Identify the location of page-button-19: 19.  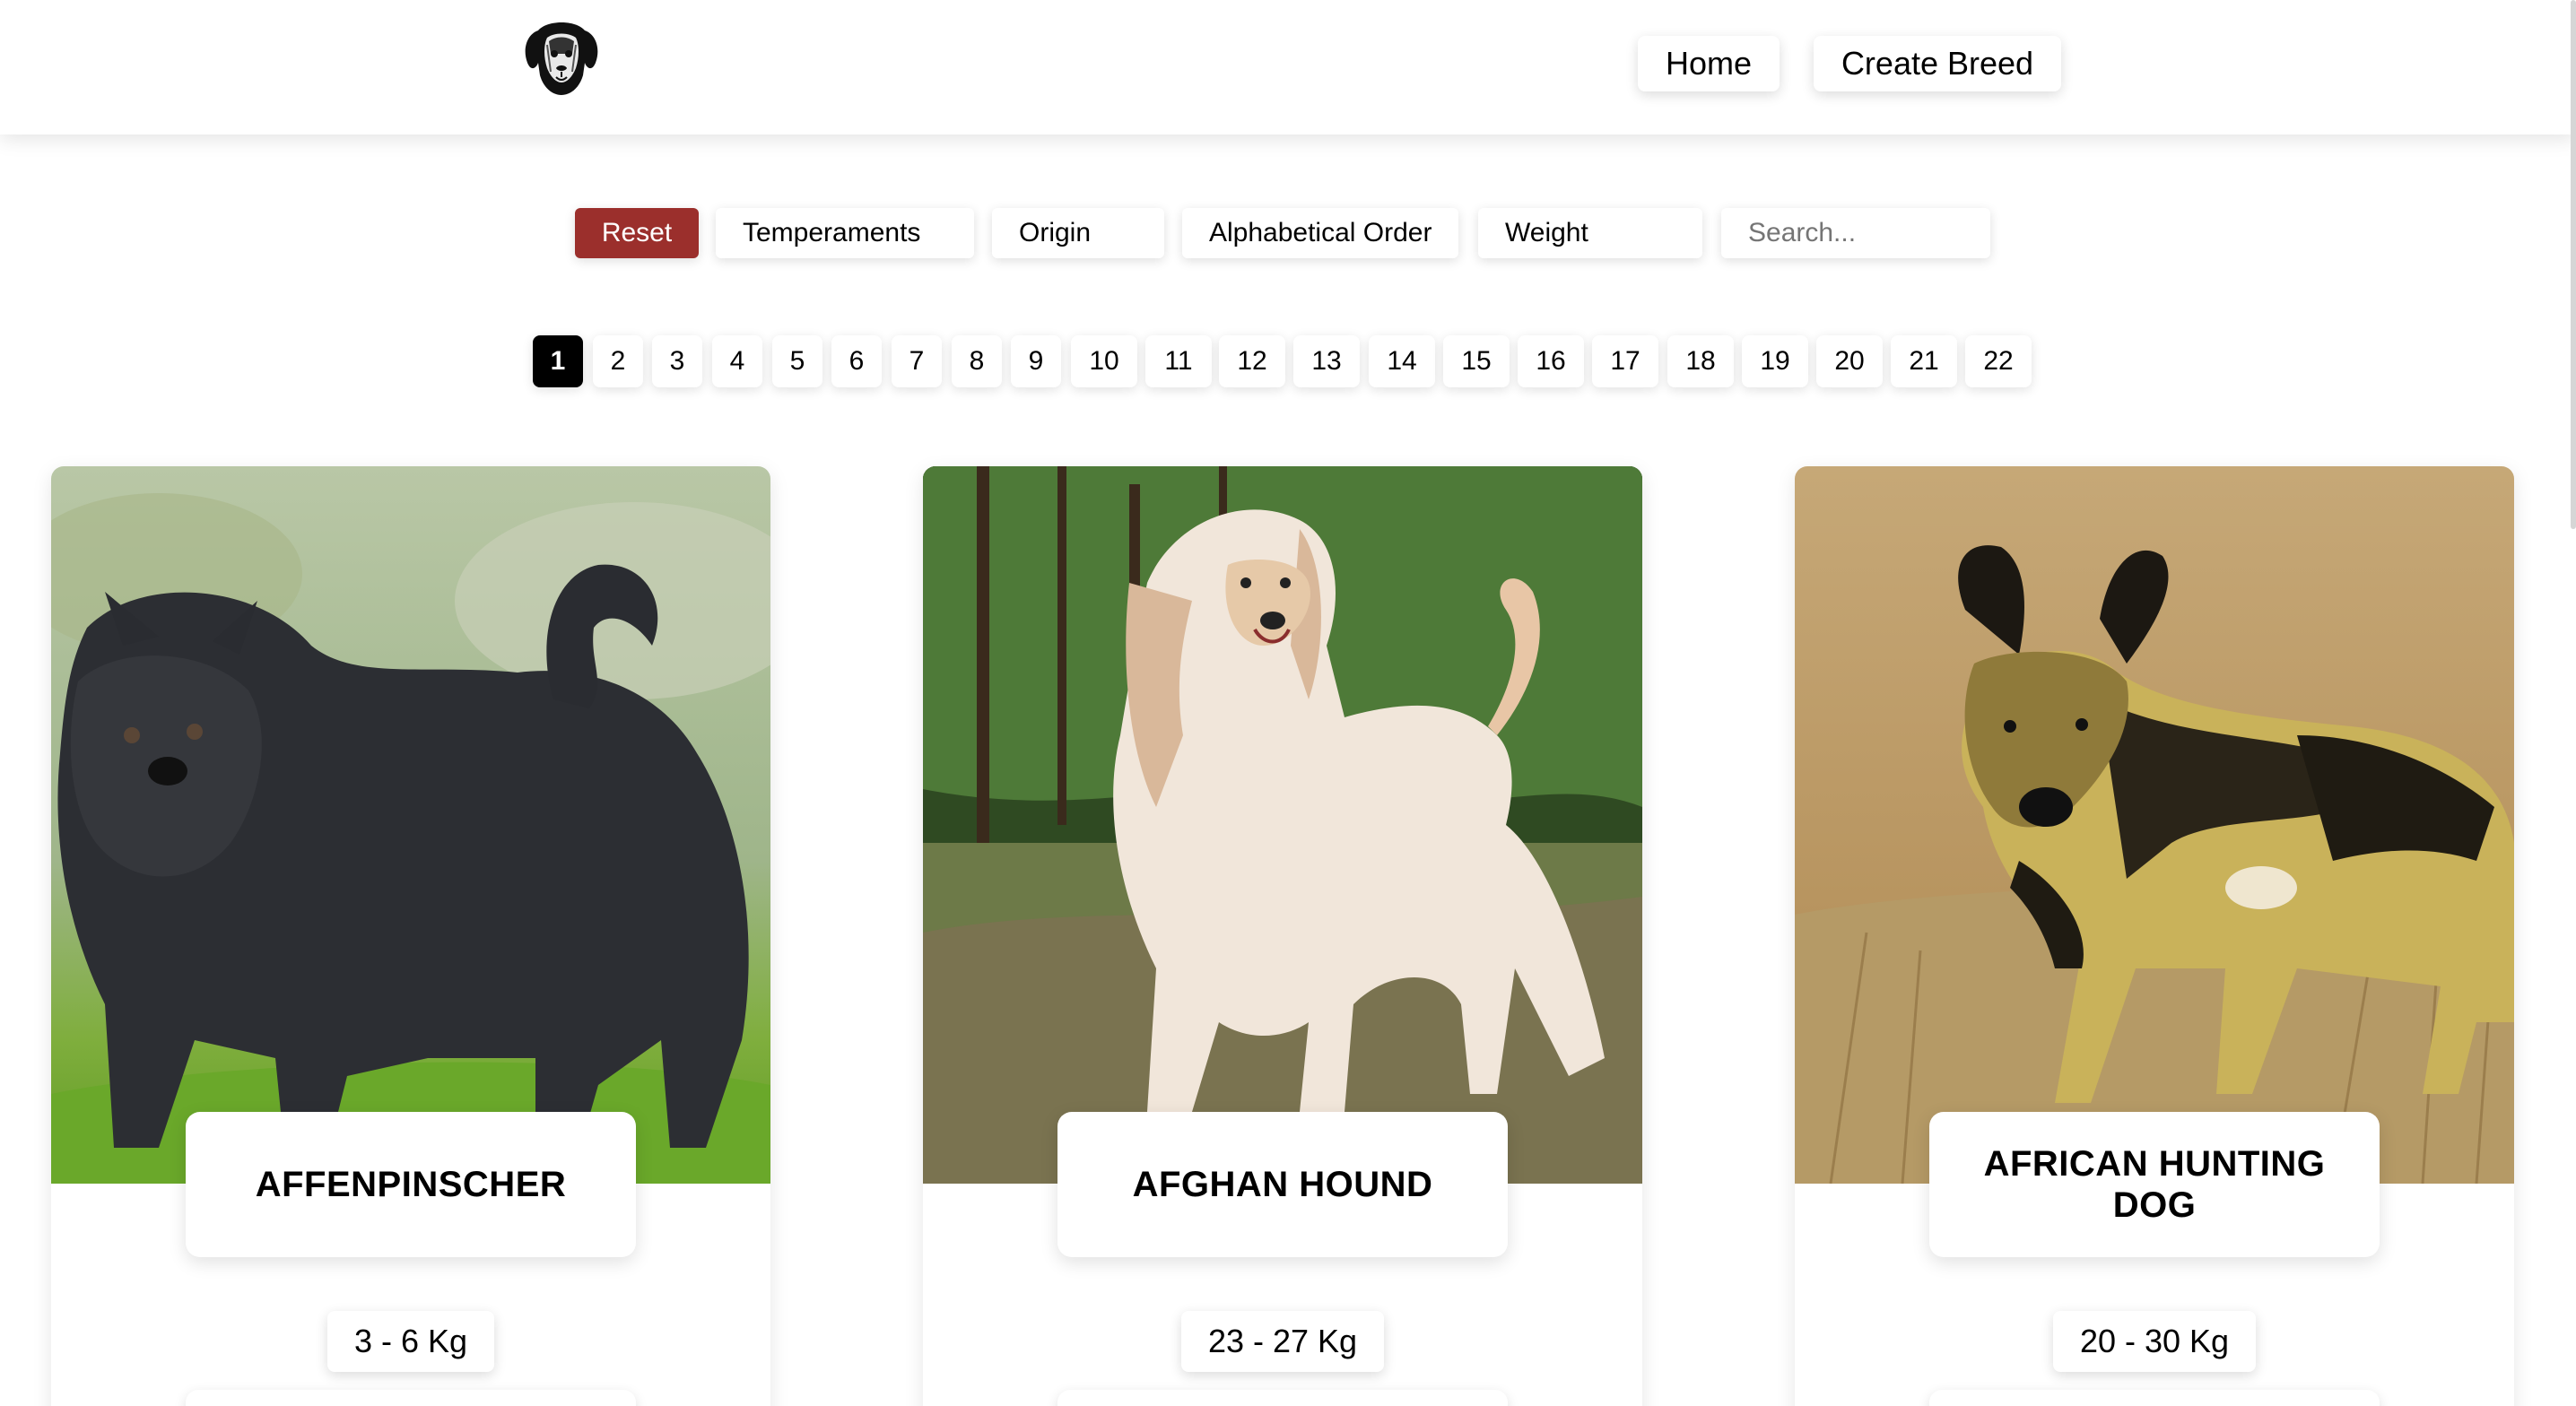
(1775, 361).